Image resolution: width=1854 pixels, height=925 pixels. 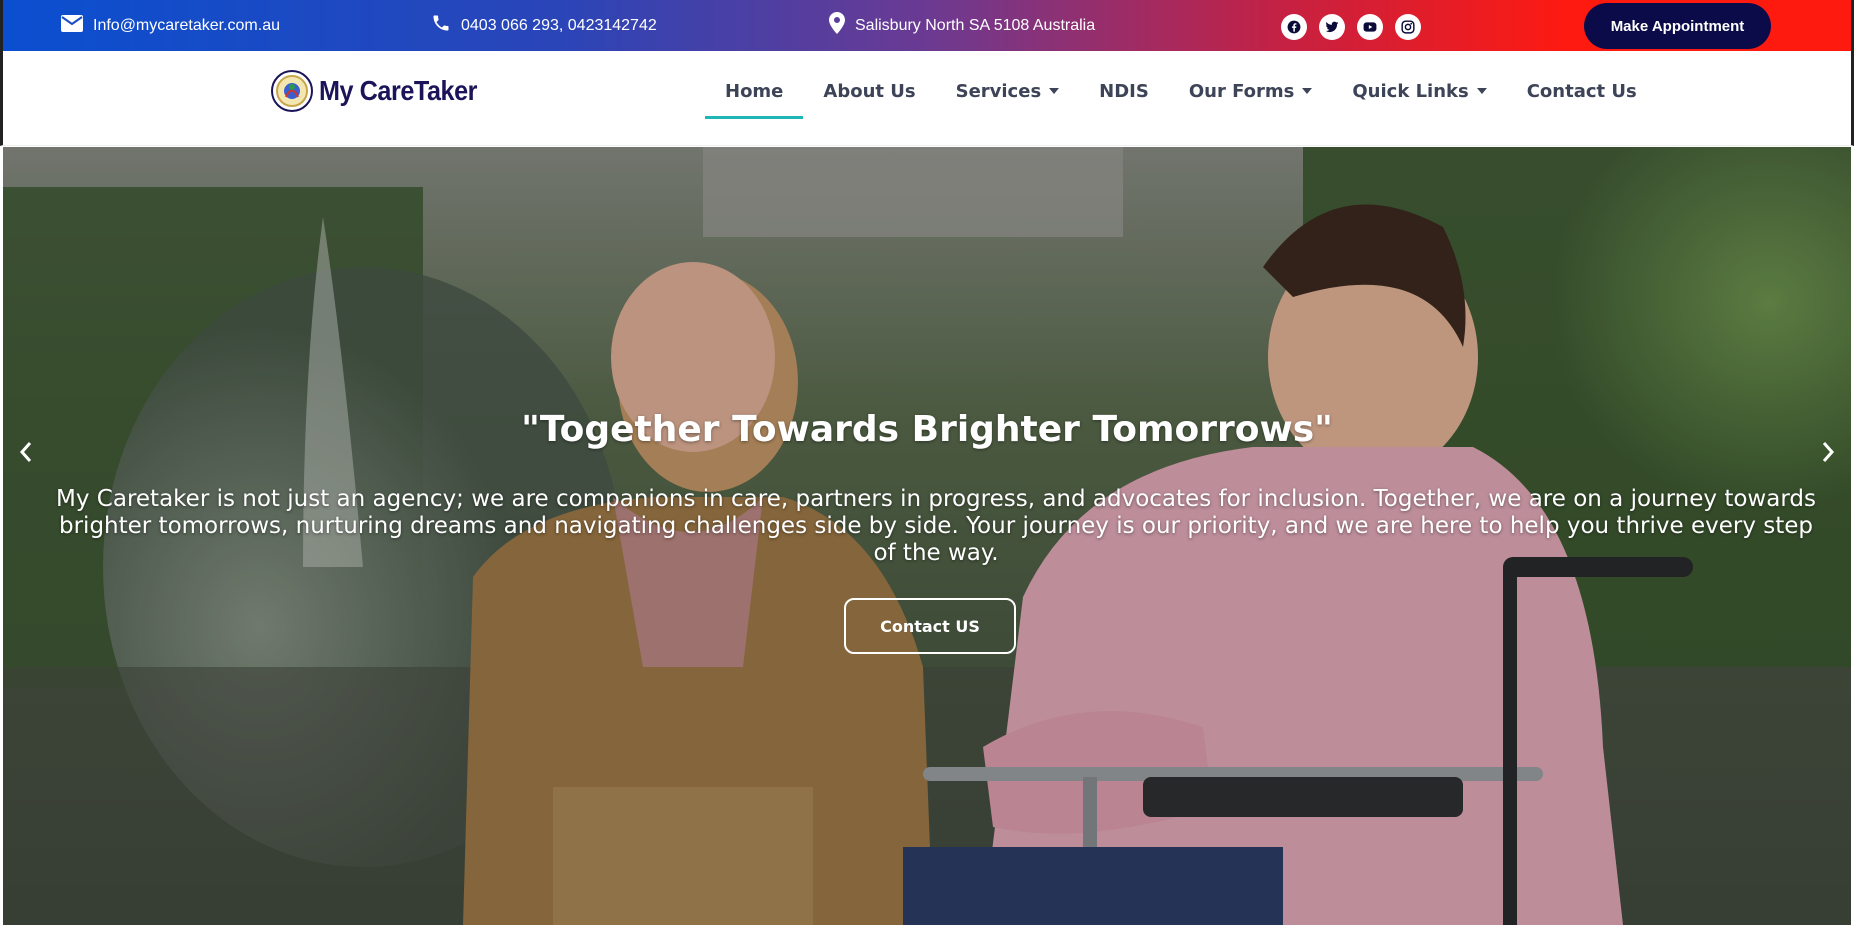 I want to click on chevron-left-icon, so click(x=25, y=452).